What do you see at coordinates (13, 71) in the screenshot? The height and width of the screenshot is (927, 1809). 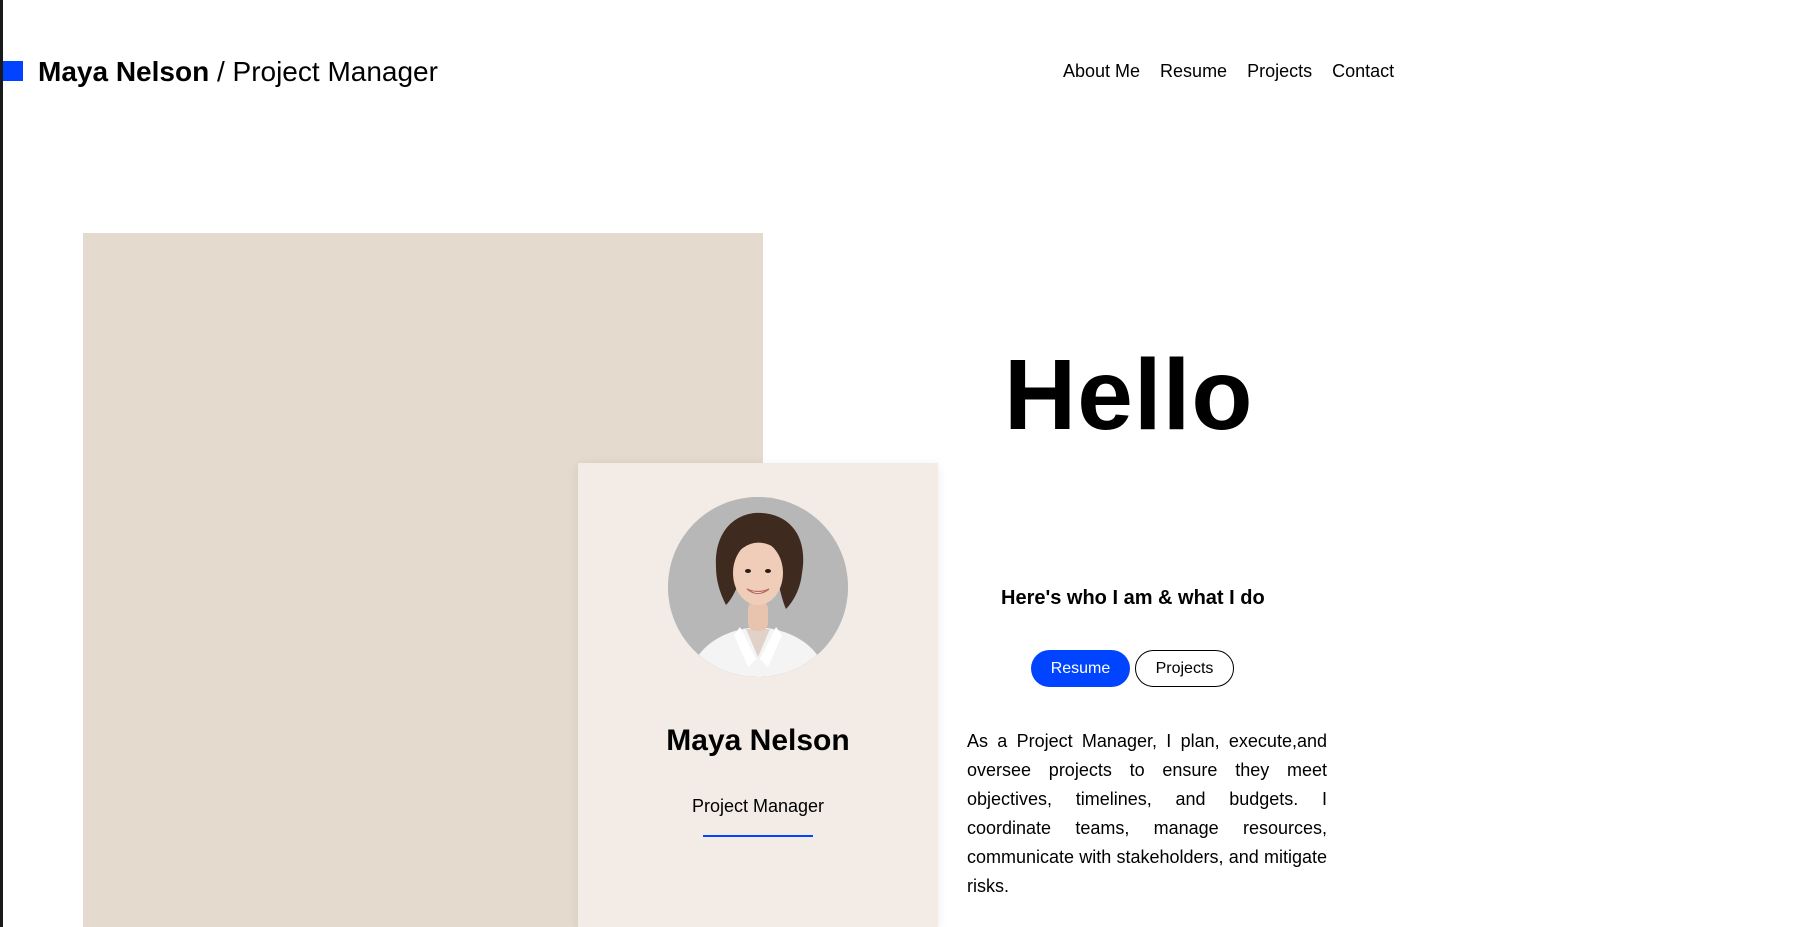 I see `square-icon` at bounding box center [13, 71].